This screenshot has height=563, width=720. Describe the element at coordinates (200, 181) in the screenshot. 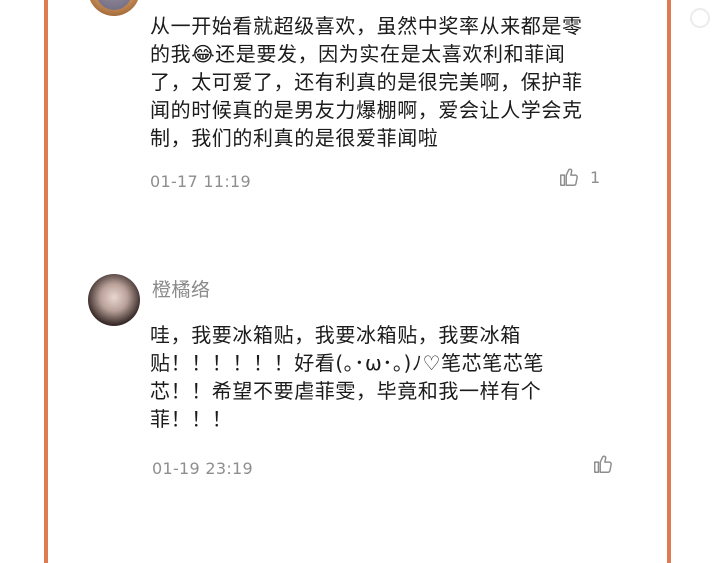

I see `comment-timestamp: 01-17 11:19` at that location.